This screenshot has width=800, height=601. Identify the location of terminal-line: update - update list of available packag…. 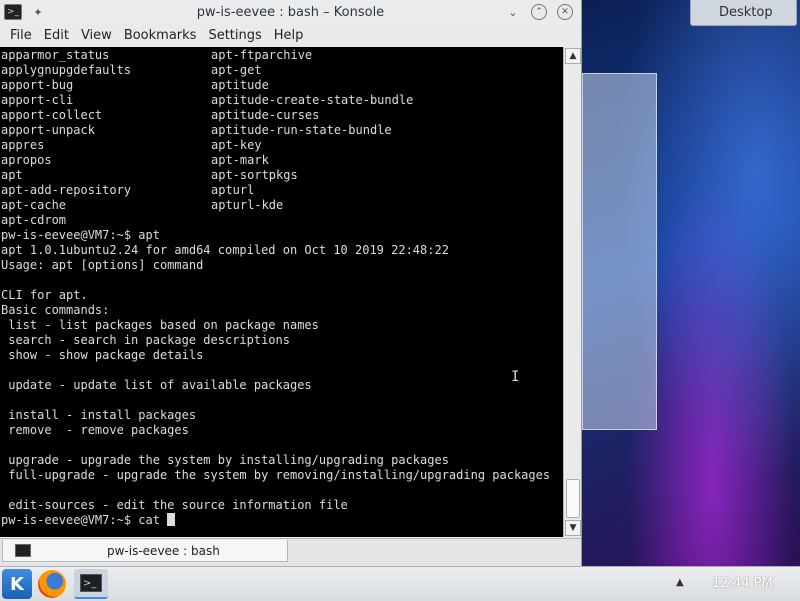
(156, 385).